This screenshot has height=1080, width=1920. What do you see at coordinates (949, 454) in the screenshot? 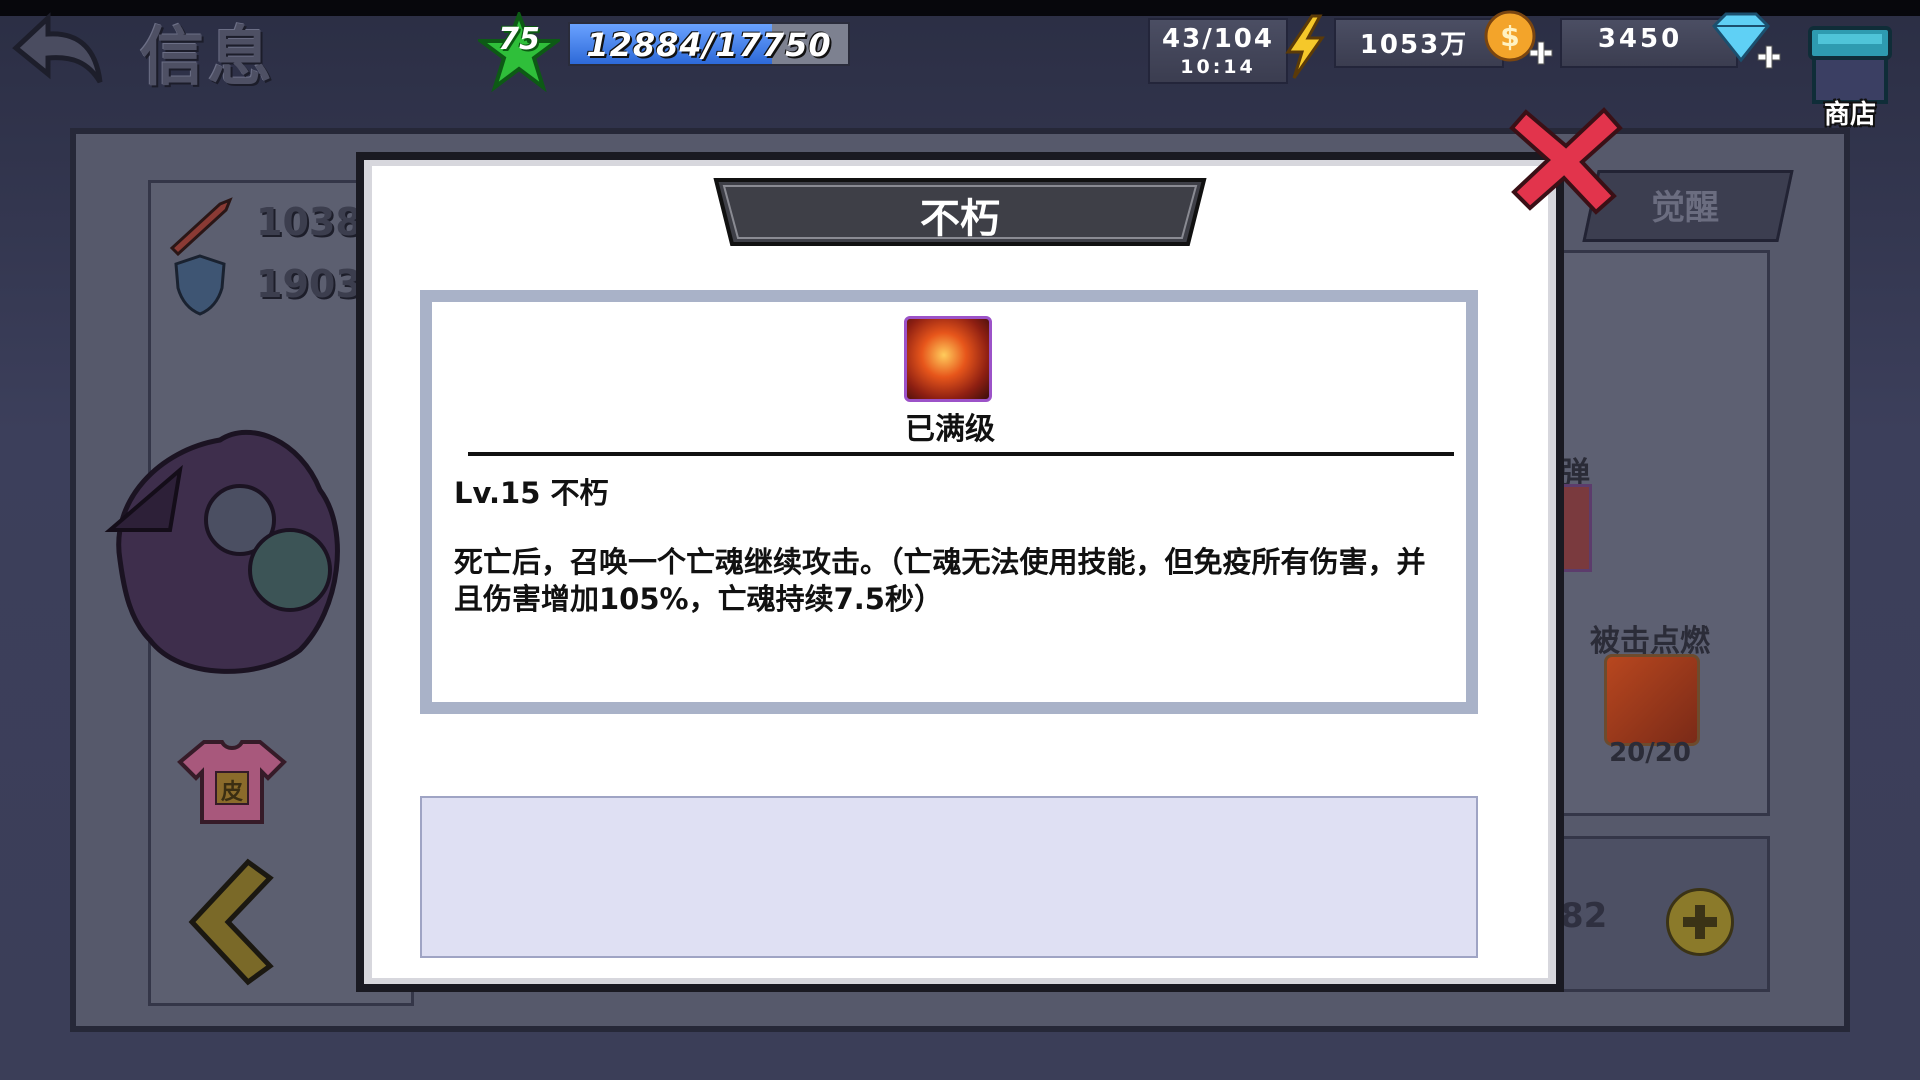
I see `divider` at bounding box center [949, 454].